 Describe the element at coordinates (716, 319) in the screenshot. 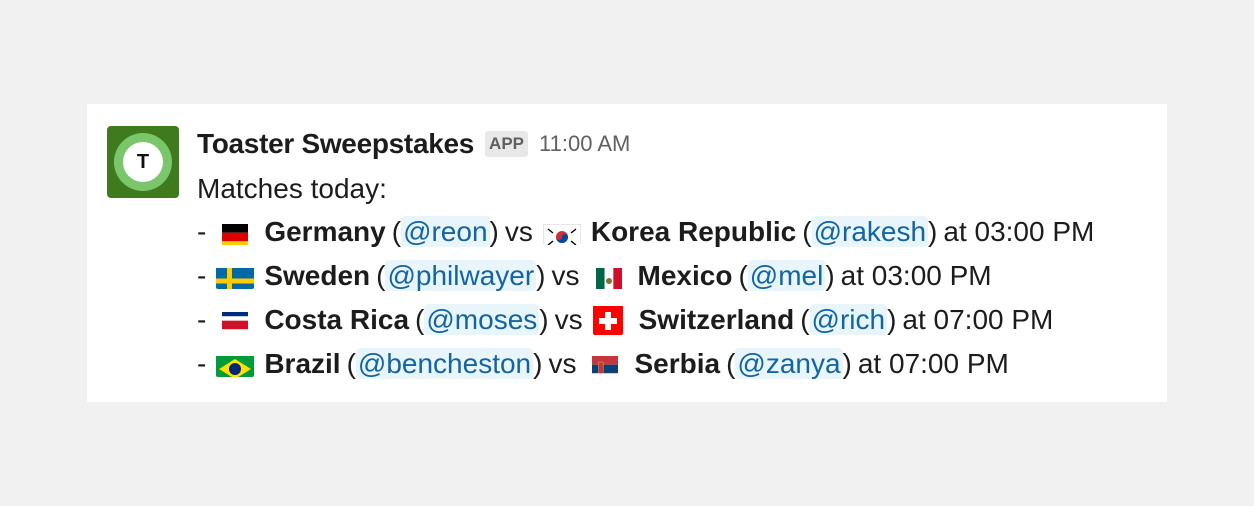

I see `team-name: Switzerland` at that location.